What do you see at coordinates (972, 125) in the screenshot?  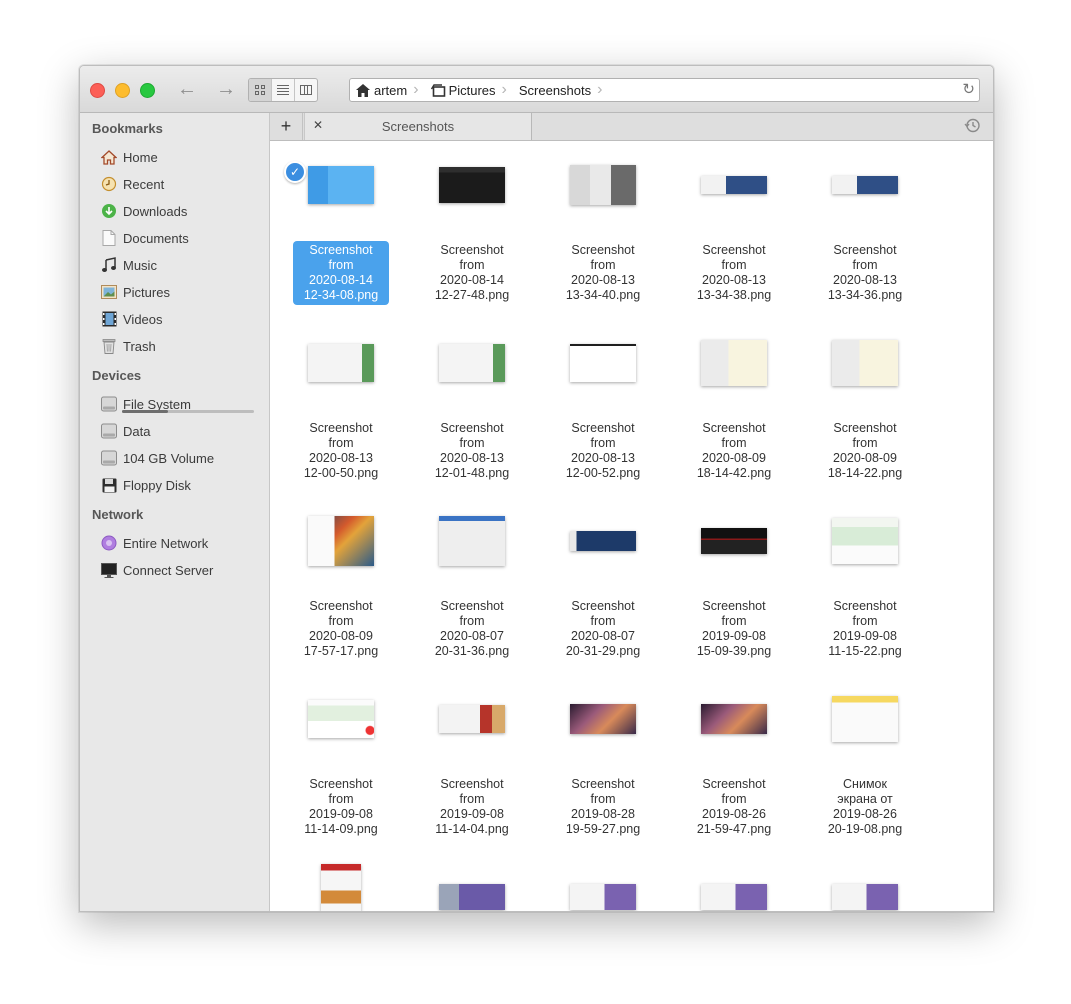 I see `history-icon` at bounding box center [972, 125].